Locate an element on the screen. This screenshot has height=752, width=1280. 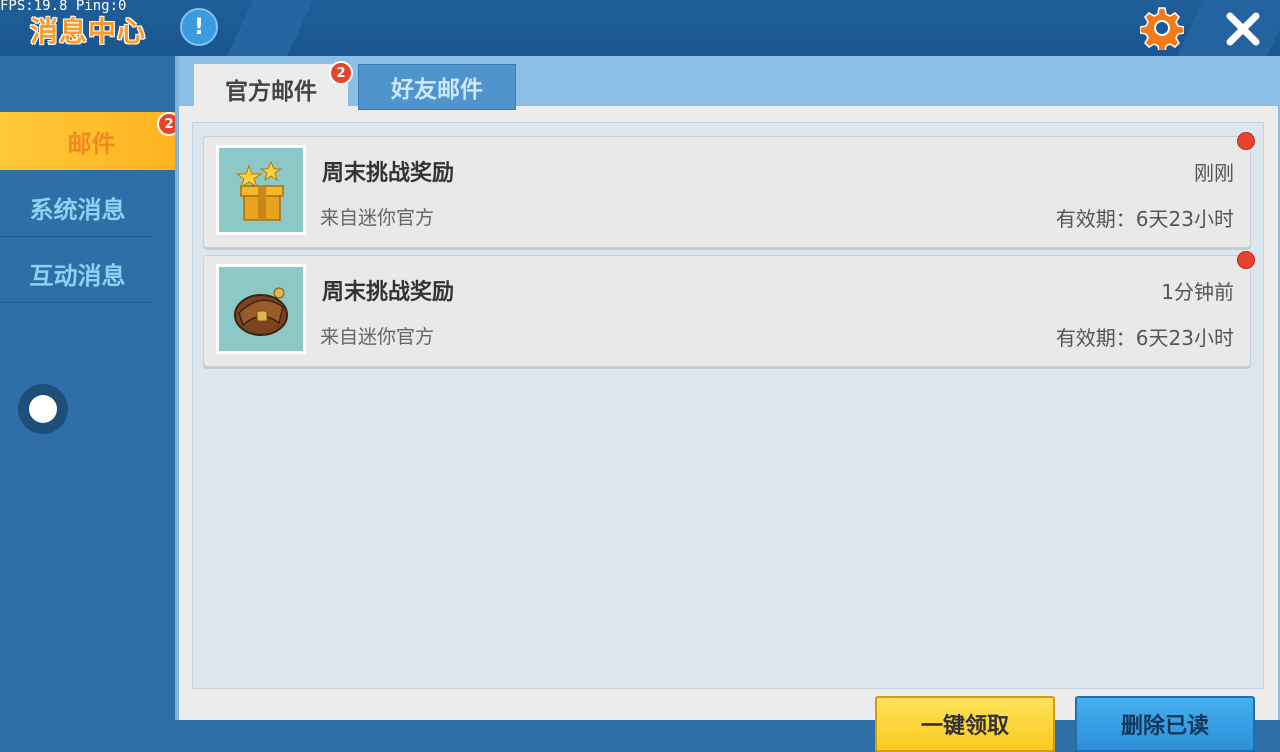
tab-official-mail: 官方邮件 is located at coordinates (271, 89).